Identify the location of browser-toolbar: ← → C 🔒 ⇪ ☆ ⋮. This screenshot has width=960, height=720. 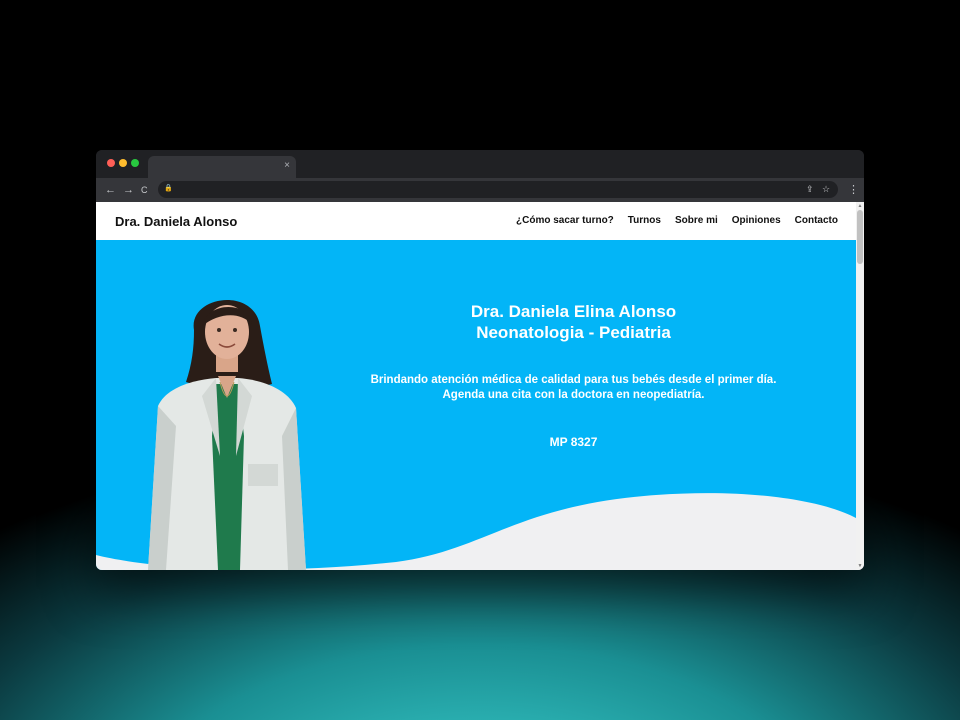
(480, 190).